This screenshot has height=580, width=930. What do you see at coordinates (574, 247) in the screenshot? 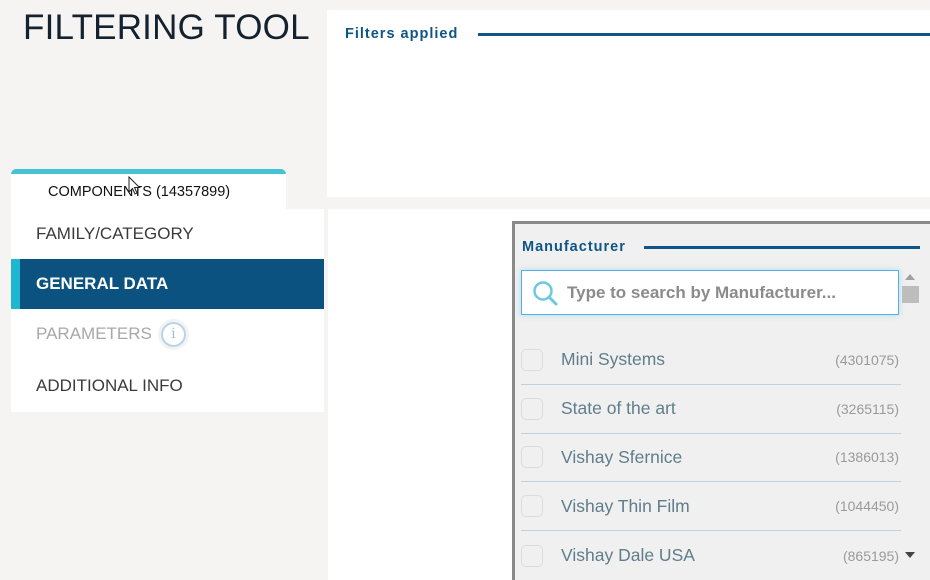
I see `manufacturer-title: Manufacturer` at bounding box center [574, 247].